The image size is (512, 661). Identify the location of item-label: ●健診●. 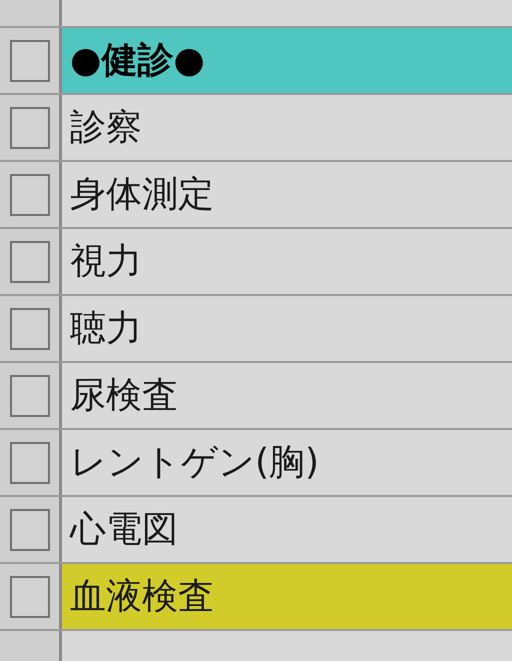
(137, 60).